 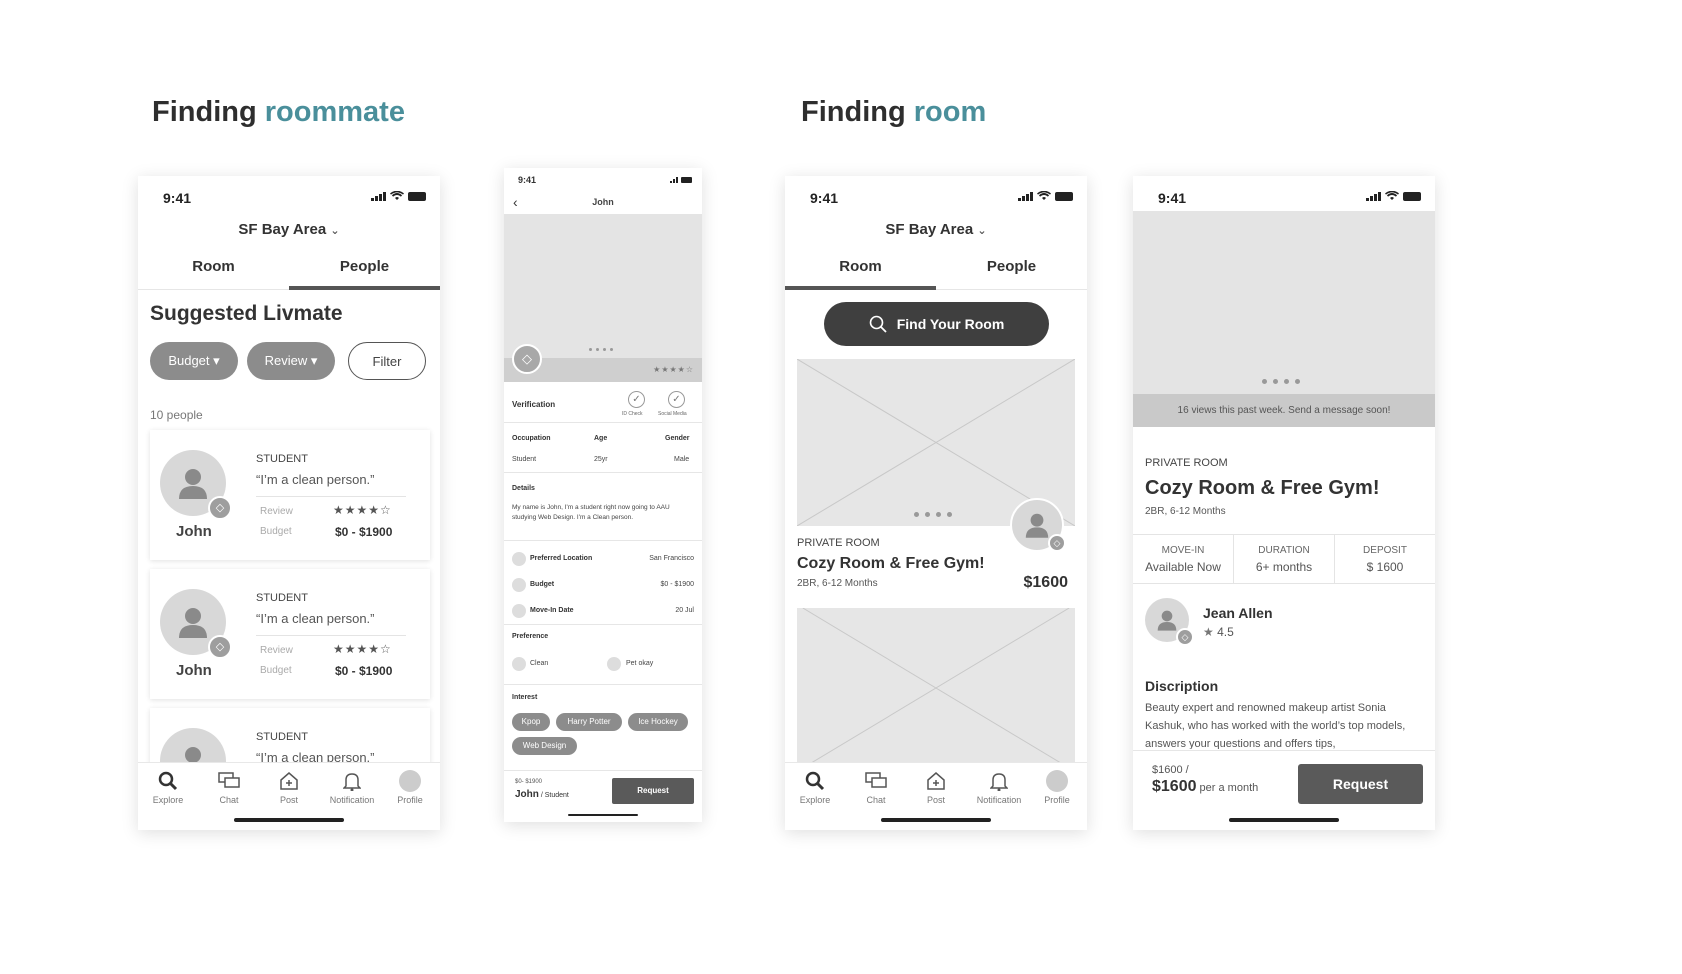 What do you see at coordinates (553, 795) in the screenshot?
I see `footer-role: / Student` at bounding box center [553, 795].